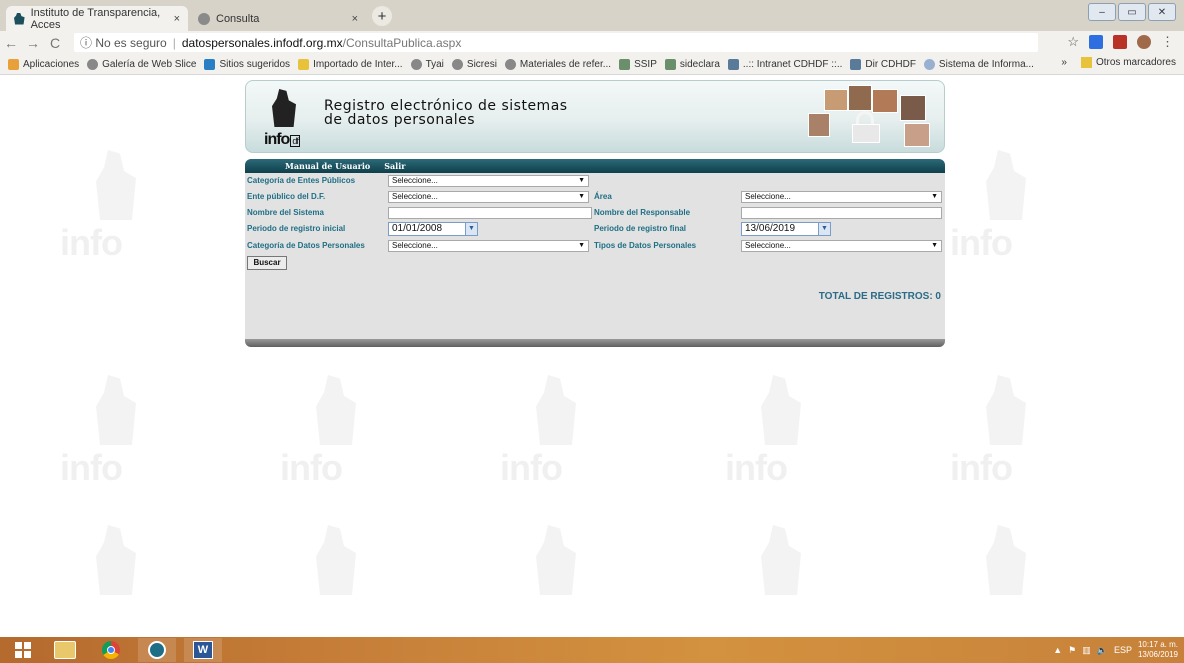  I want to click on browser-tab-consulta: Consulta ×, so click(278, 18).